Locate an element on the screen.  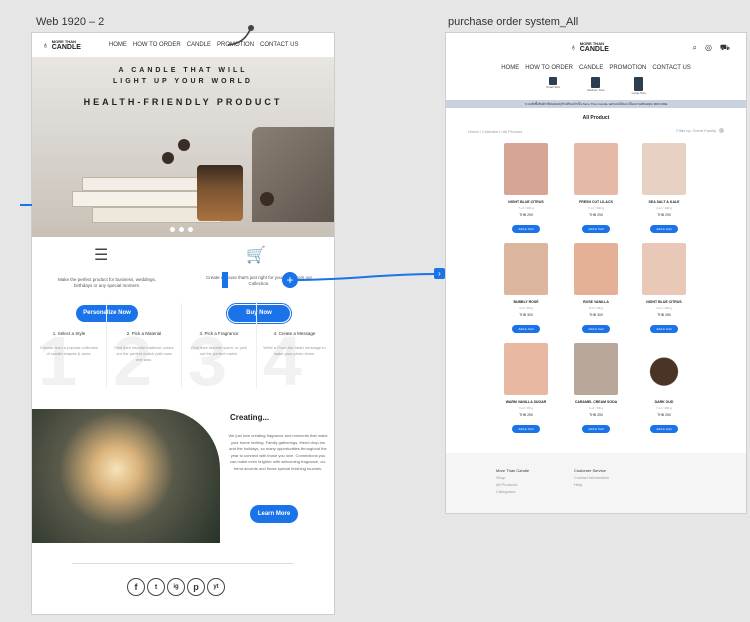
footer-link: Categories is located at coordinates (512, 491).